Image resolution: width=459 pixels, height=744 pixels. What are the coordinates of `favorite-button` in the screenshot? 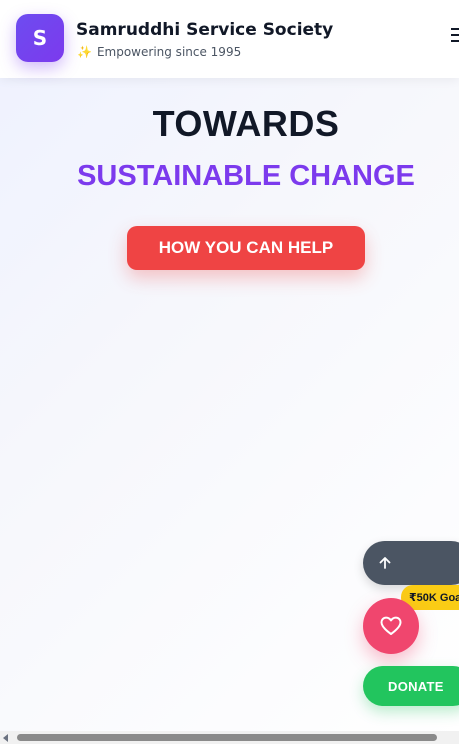 It's located at (391, 626).